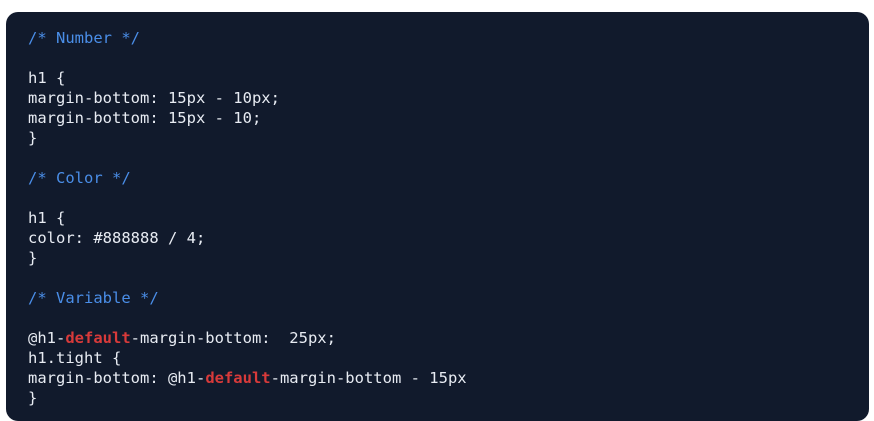 This screenshot has width=874, height=421. What do you see at coordinates (79, 178) in the screenshot?
I see `code-comment: /* Color */` at bounding box center [79, 178].